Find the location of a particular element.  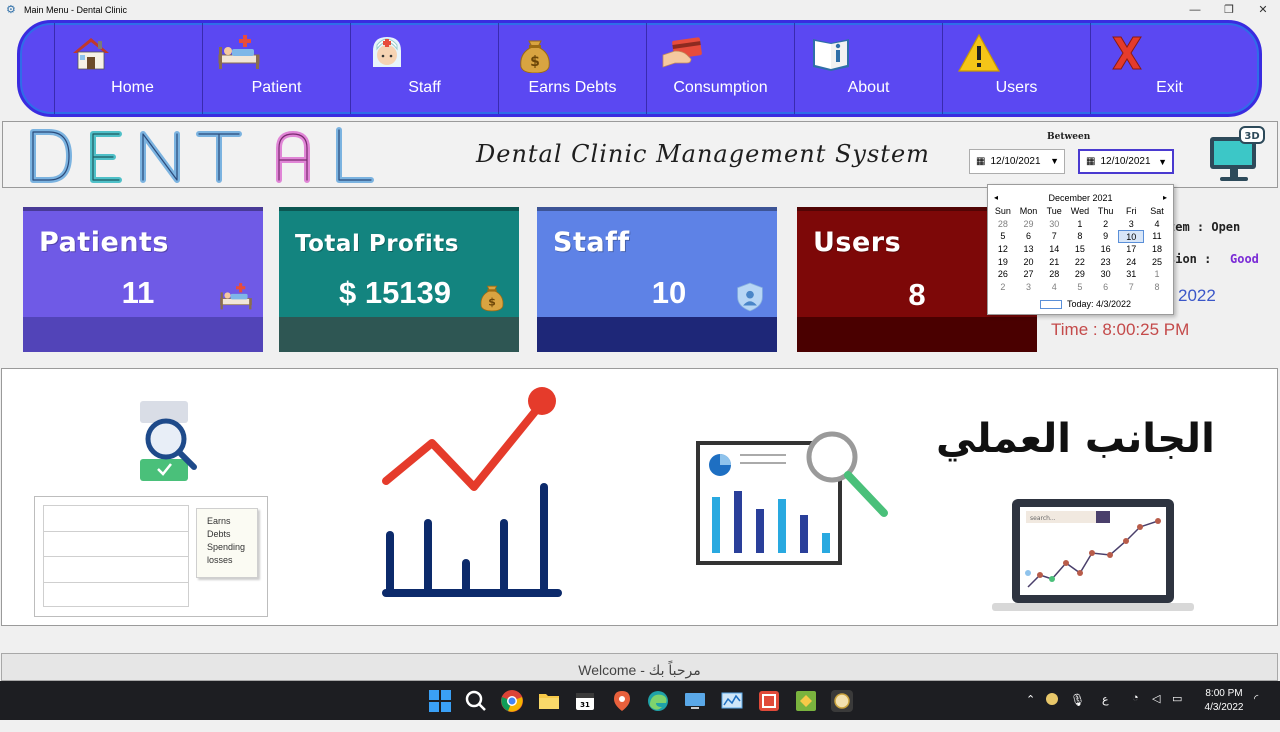

calendar-day: 13 is located at coordinates (1029, 249).